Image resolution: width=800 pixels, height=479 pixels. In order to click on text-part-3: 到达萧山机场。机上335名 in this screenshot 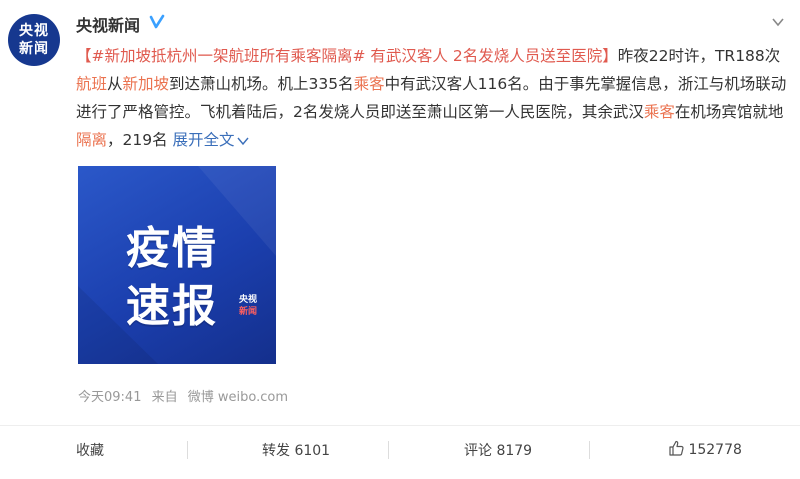, I will do `click(261, 84)`.